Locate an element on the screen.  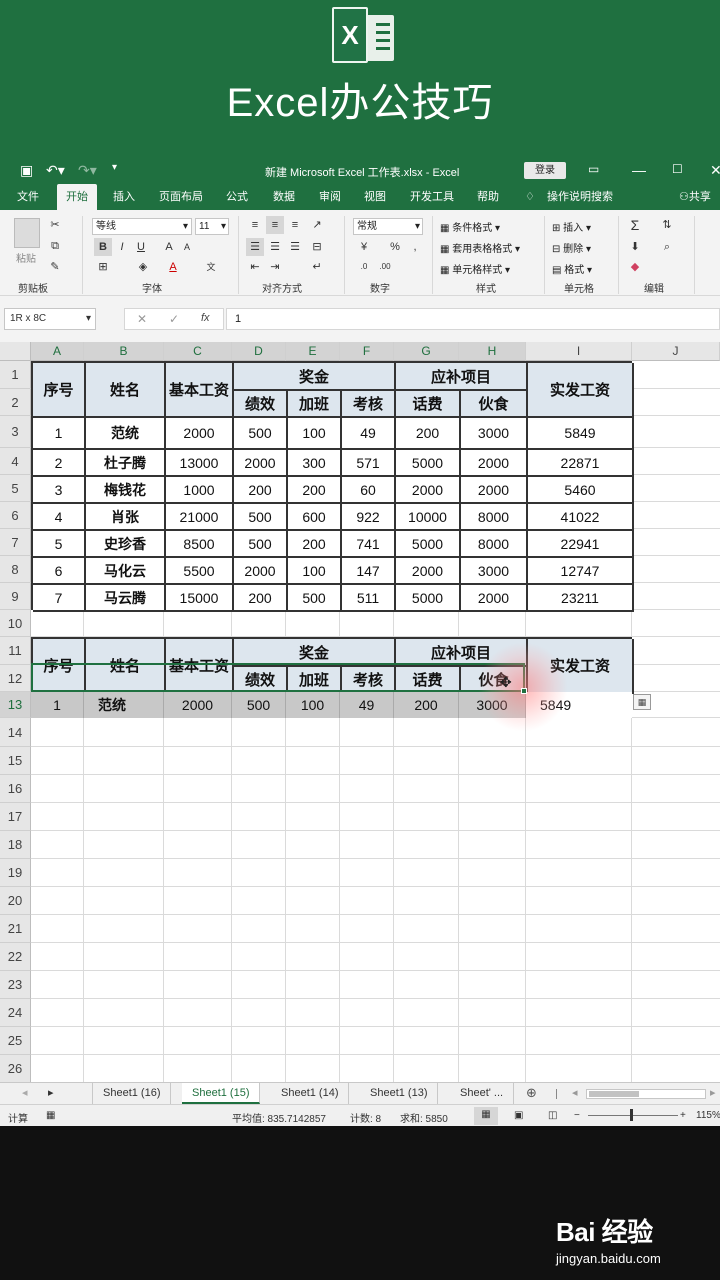
row-header-2: 2 is located at coordinates (15, 402).